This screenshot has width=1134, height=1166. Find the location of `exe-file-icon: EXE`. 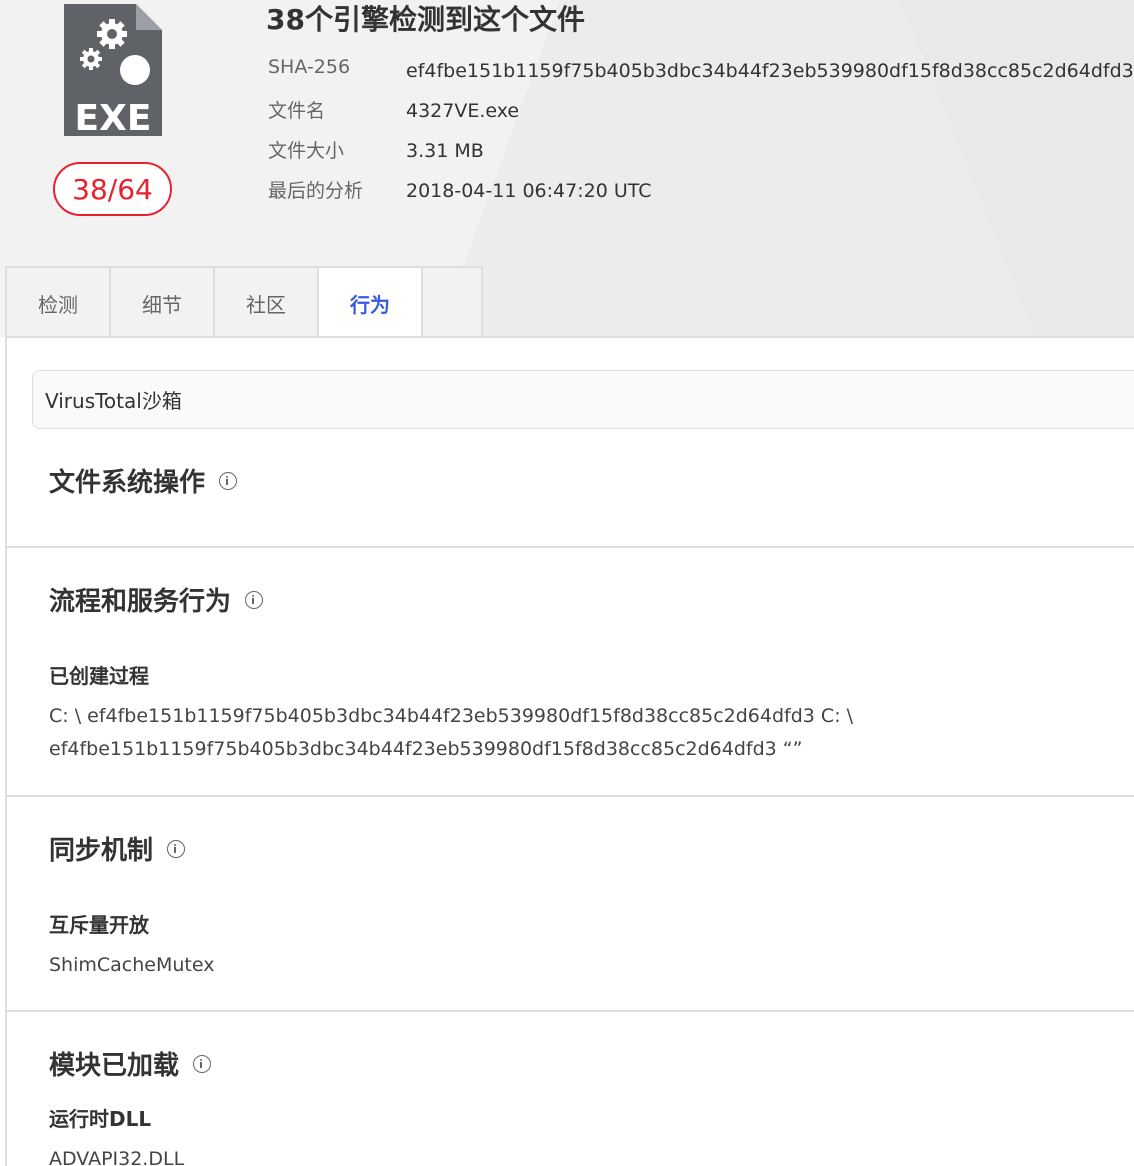

exe-file-icon: EXE is located at coordinates (113, 70).